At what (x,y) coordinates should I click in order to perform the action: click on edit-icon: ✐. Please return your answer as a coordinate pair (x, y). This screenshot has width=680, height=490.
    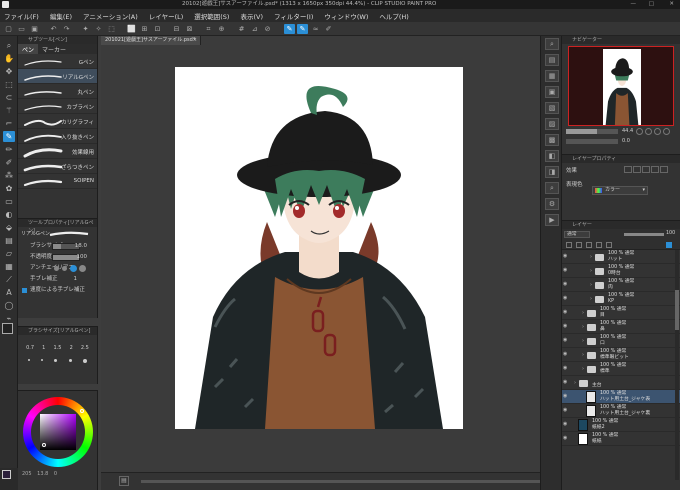
    Looking at the image, I should click on (328, 29).